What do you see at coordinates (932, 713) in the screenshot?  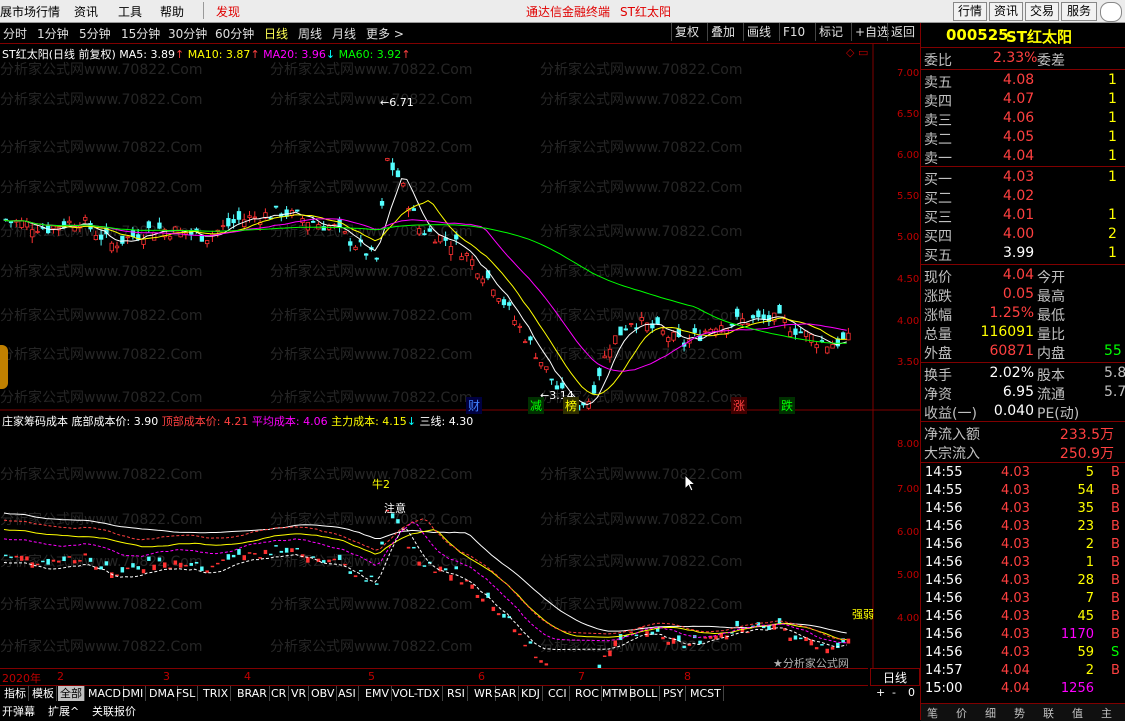 I see `panel-tab: 笔` at bounding box center [932, 713].